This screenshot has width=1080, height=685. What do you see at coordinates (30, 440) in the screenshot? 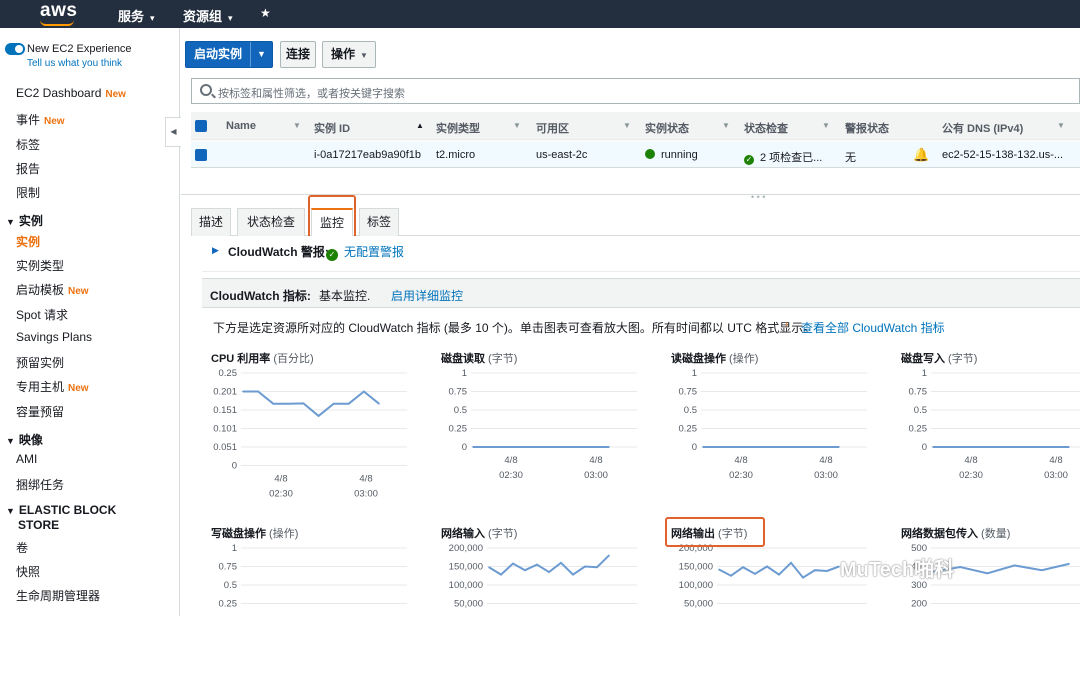
I see `section-label: 映像` at bounding box center [30, 440].